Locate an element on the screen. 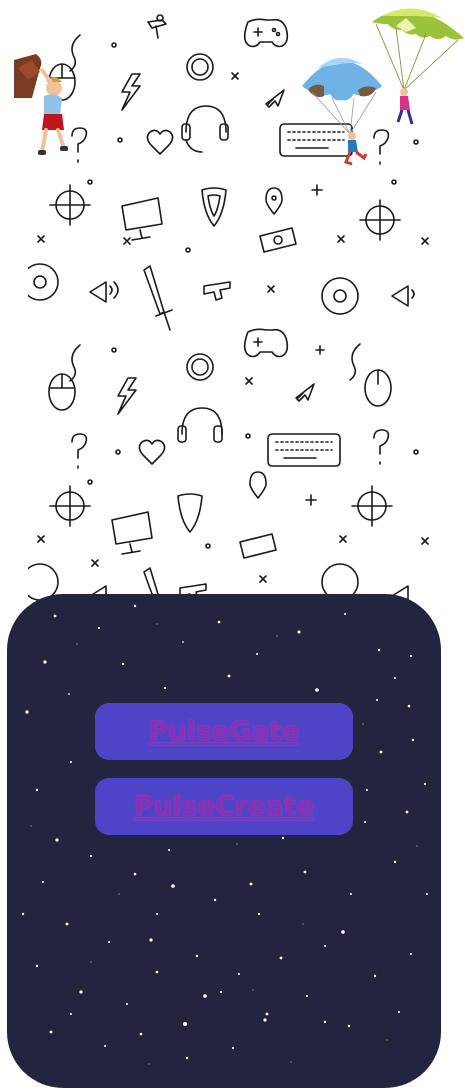  shield-doodle-icon is located at coordinates (214, 207).